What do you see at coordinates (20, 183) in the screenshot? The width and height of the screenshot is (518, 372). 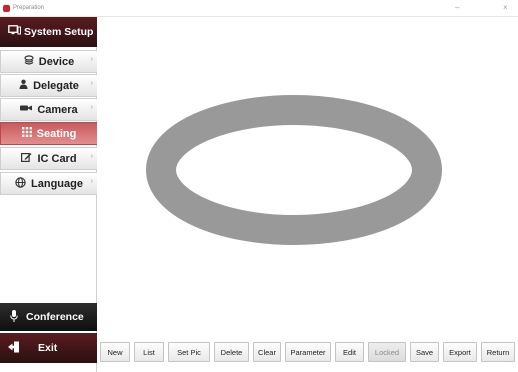 I see `globe-icon` at bounding box center [20, 183].